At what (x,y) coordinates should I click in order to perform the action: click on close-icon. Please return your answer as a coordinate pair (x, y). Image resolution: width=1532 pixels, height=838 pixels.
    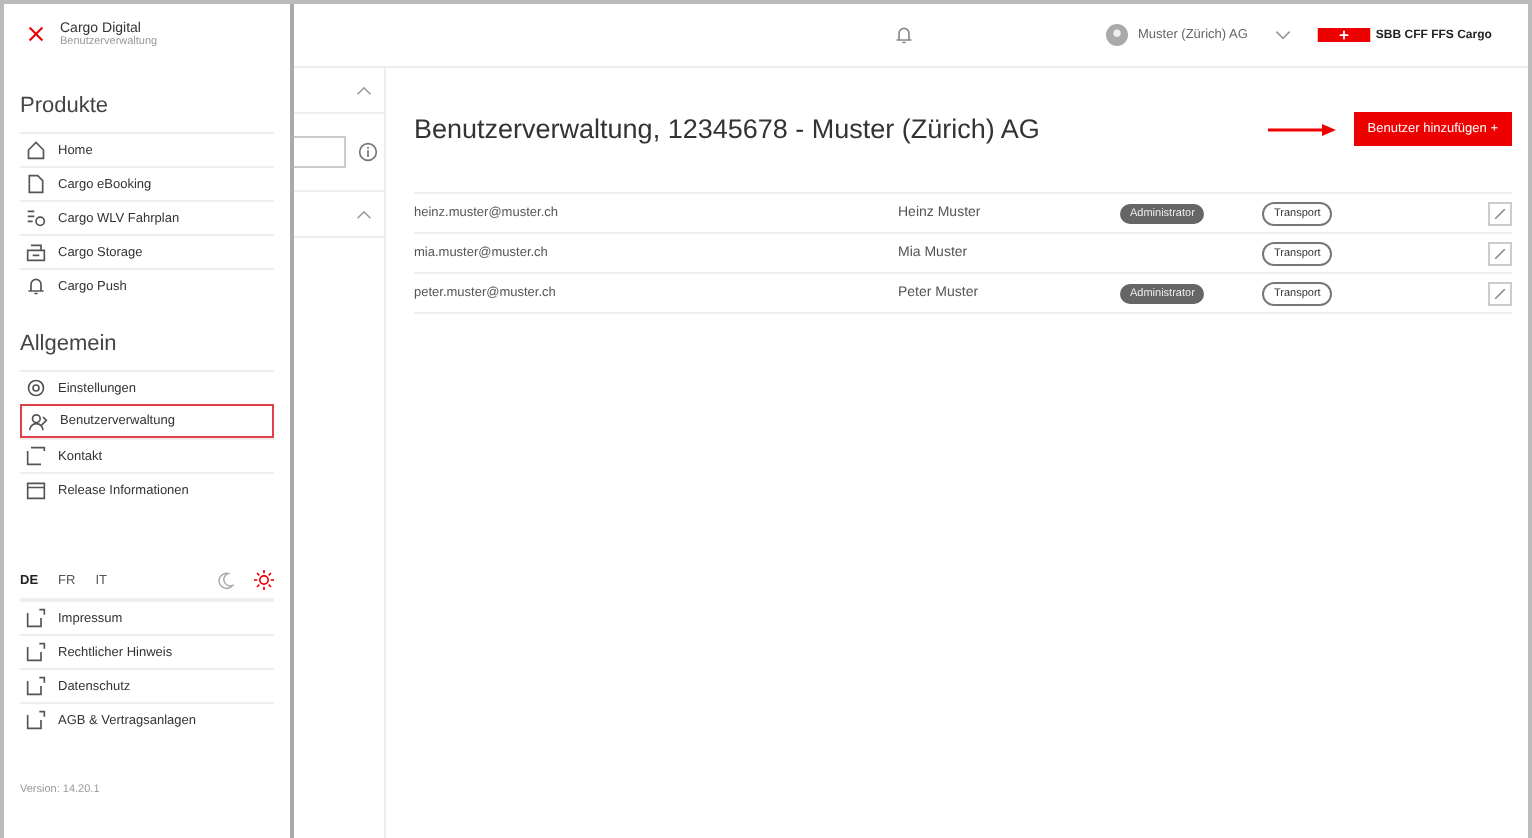
    Looking at the image, I should click on (36, 34).